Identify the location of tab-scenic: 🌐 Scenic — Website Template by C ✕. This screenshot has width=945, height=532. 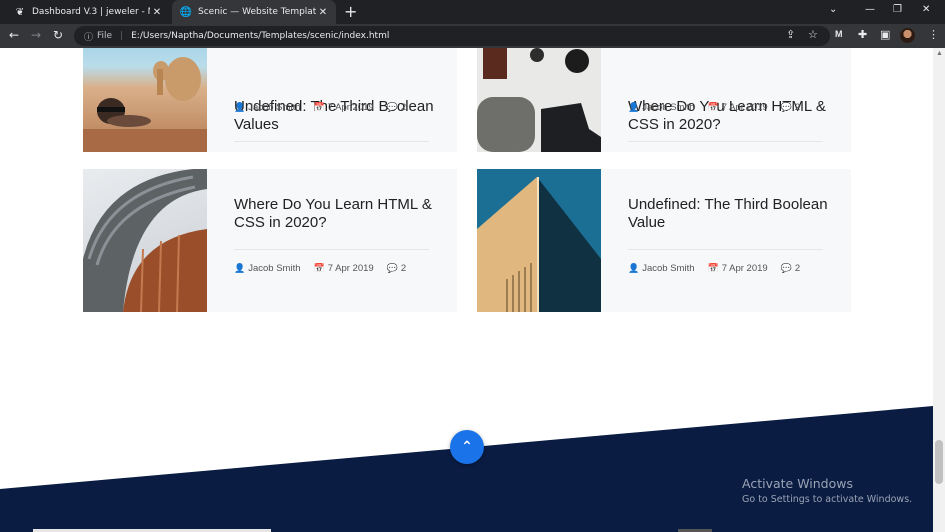
(254, 12).